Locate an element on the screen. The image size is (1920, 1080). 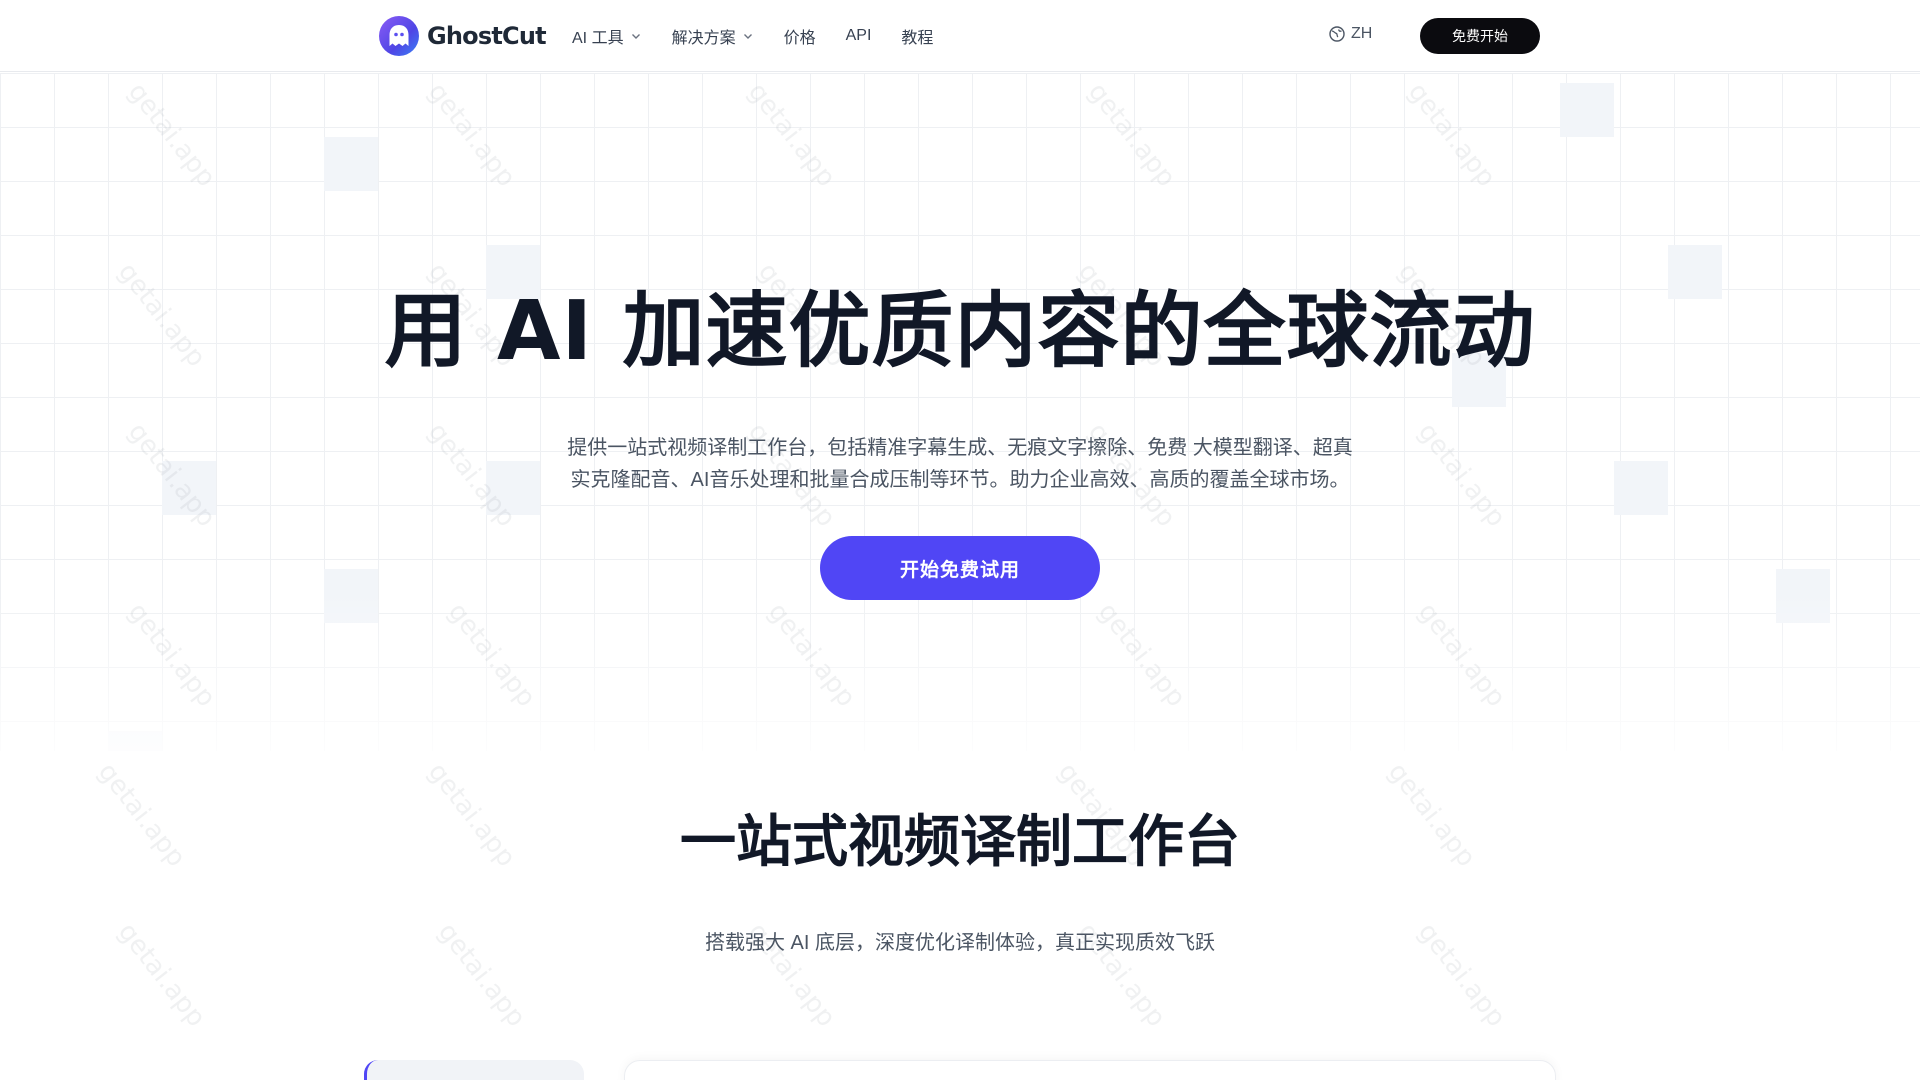
start-free-trial-button: 开始免费试用 is located at coordinates (960, 568).